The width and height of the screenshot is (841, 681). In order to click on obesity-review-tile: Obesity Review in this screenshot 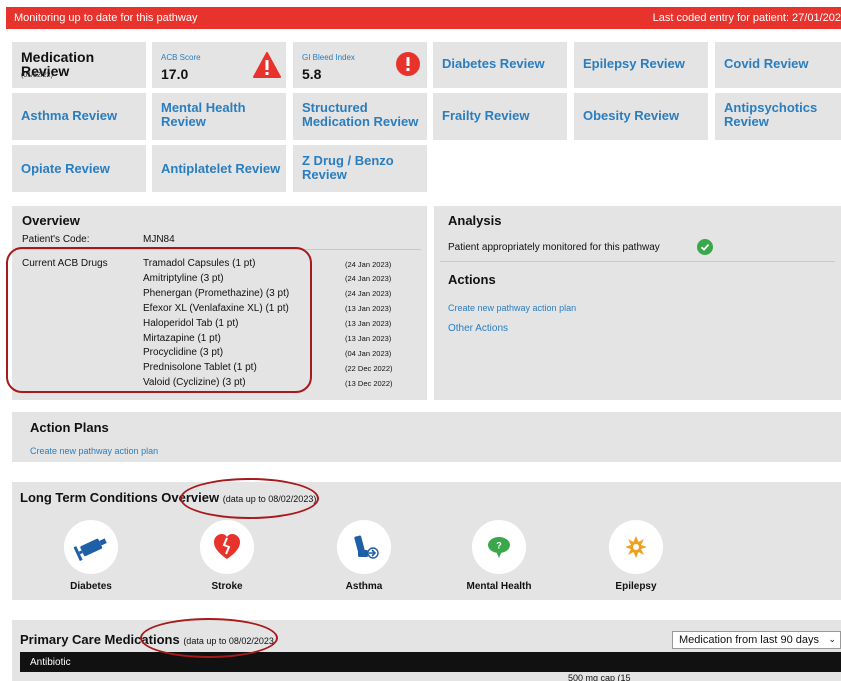, I will do `click(641, 116)`.